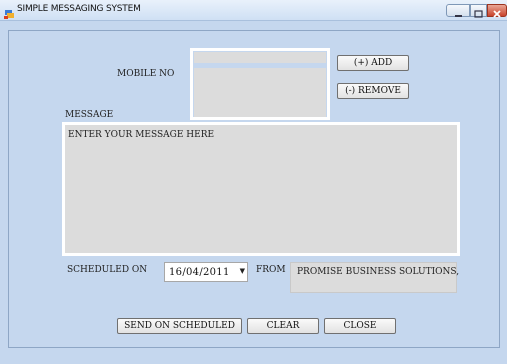 The width and height of the screenshot is (507, 364). Describe the element at coordinates (378, 272) in the screenshot. I see `from-value: PROMISE BUSINESS SOLUTIONS,` at that location.